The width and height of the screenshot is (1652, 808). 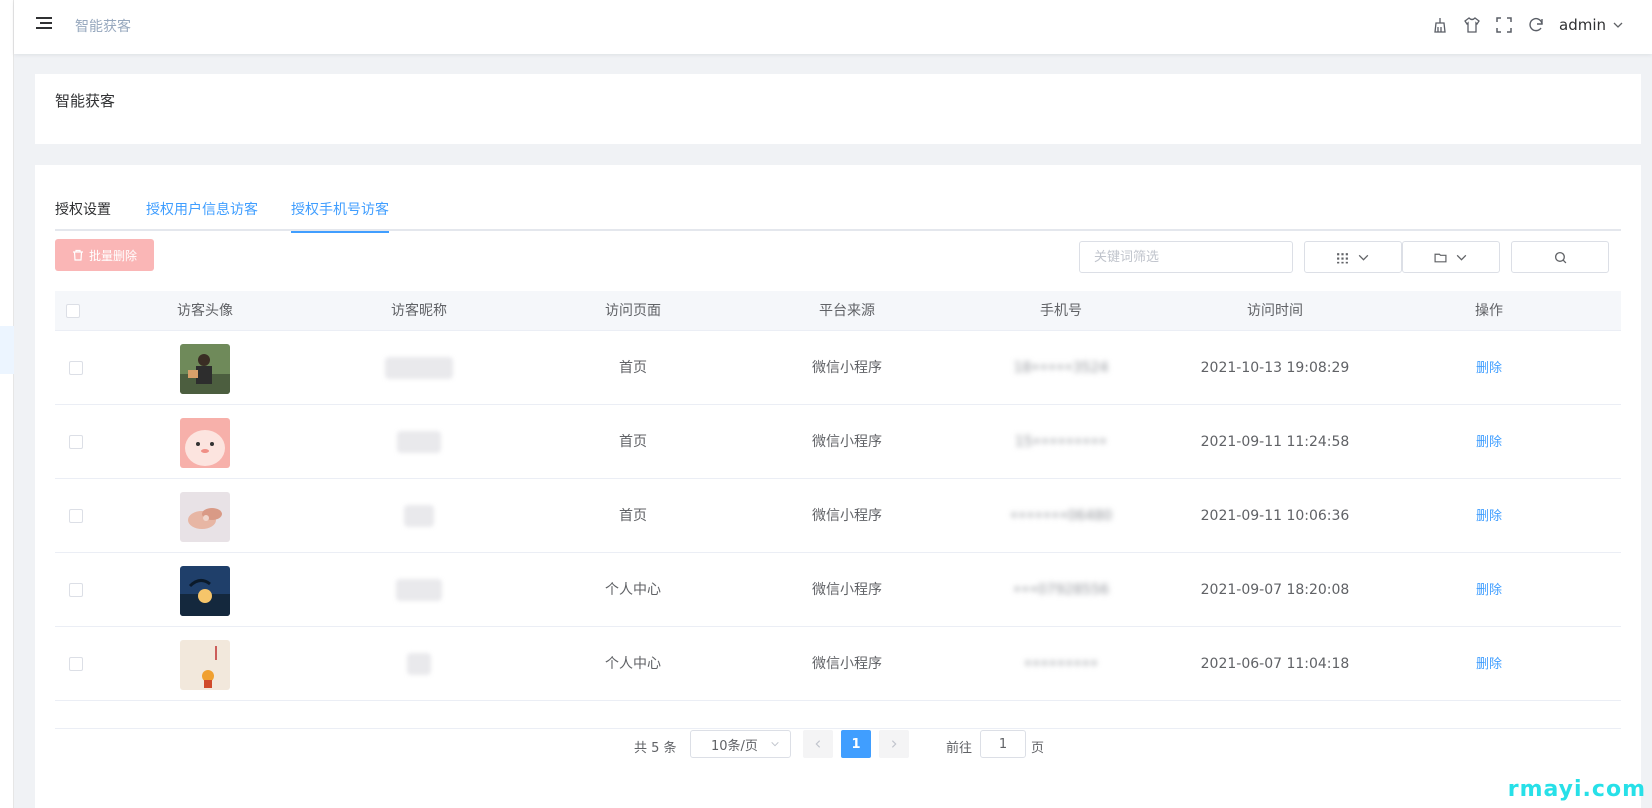 I want to click on theme-shirt-icon, so click(x=1472, y=25).